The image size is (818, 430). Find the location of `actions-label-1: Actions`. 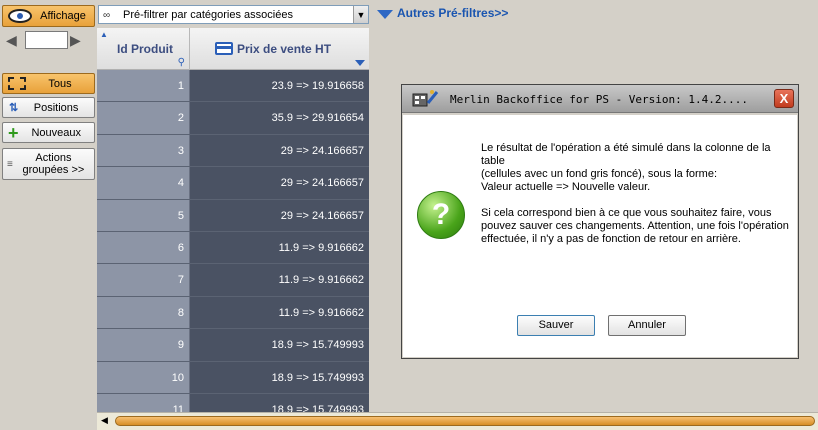

actions-label-1: Actions is located at coordinates (53, 158).